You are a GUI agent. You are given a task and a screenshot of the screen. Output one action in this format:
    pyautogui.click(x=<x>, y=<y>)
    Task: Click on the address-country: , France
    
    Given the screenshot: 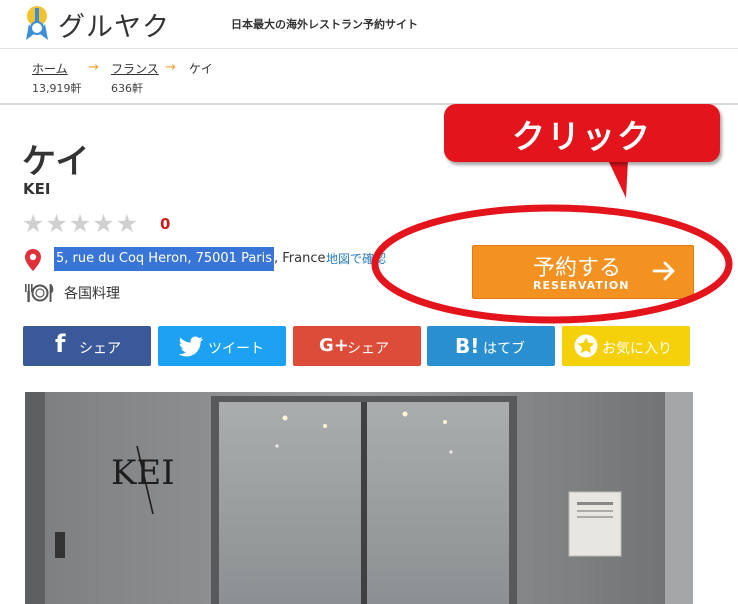 What is the action you would take?
    pyautogui.click(x=300, y=258)
    